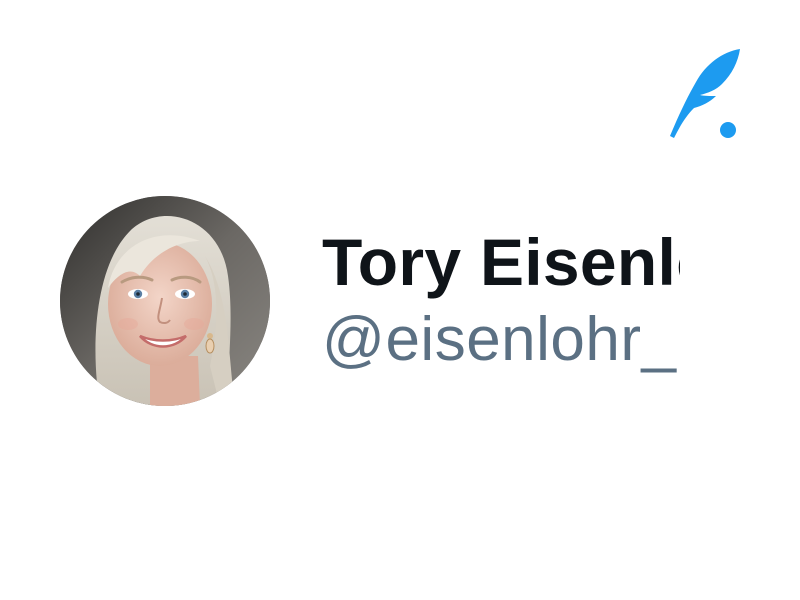 The height and width of the screenshot is (600, 800). I want to click on avatar, so click(165, 301).